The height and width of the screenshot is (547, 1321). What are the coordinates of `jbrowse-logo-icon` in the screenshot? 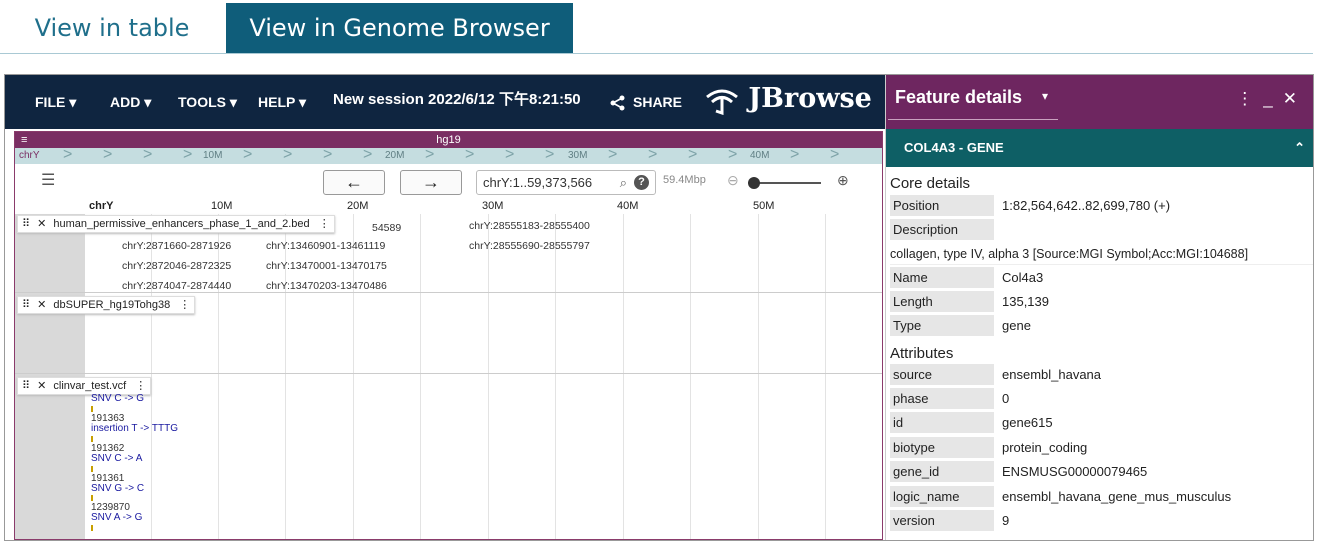 It's located at (722, 102).